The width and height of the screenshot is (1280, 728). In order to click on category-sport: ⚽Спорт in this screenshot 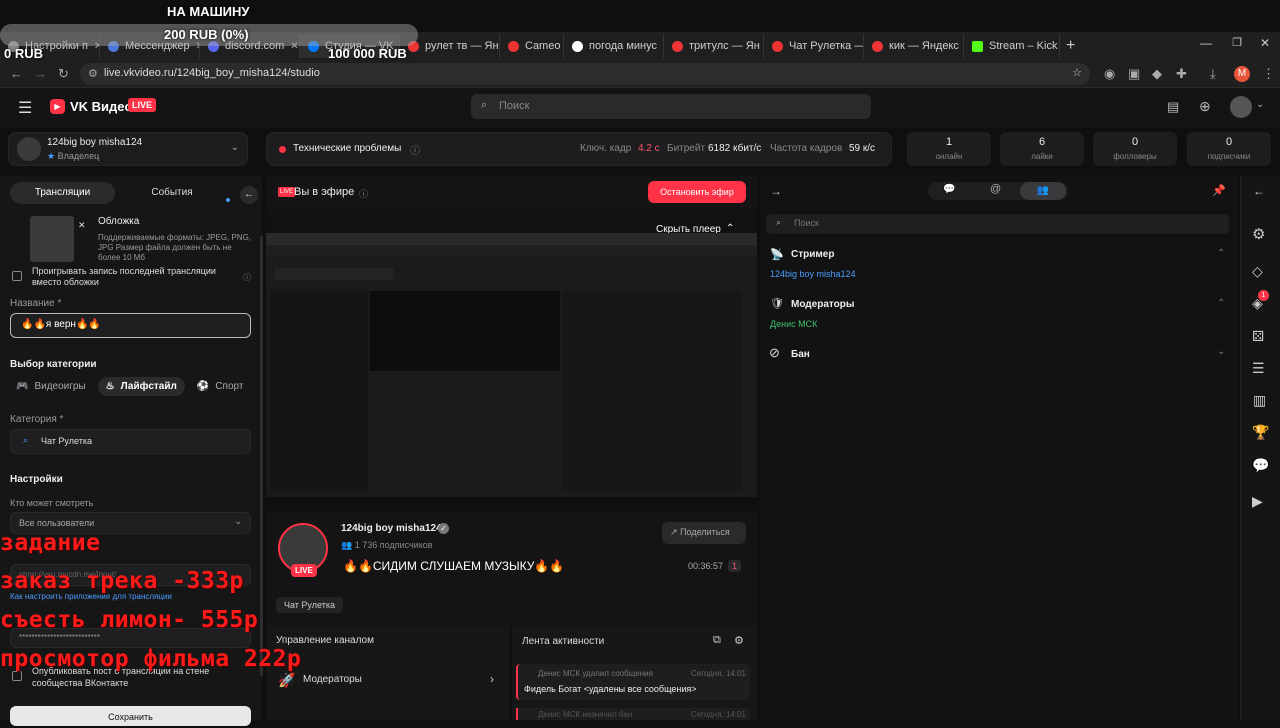, I will do `click(220, 386)`.